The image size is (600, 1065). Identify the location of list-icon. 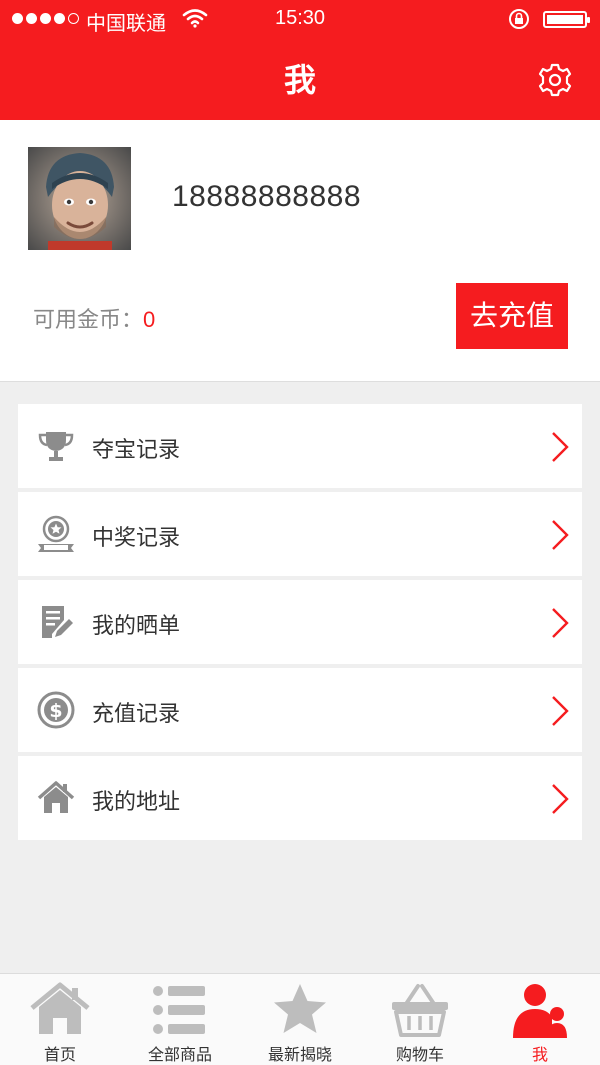
(179, 1010).